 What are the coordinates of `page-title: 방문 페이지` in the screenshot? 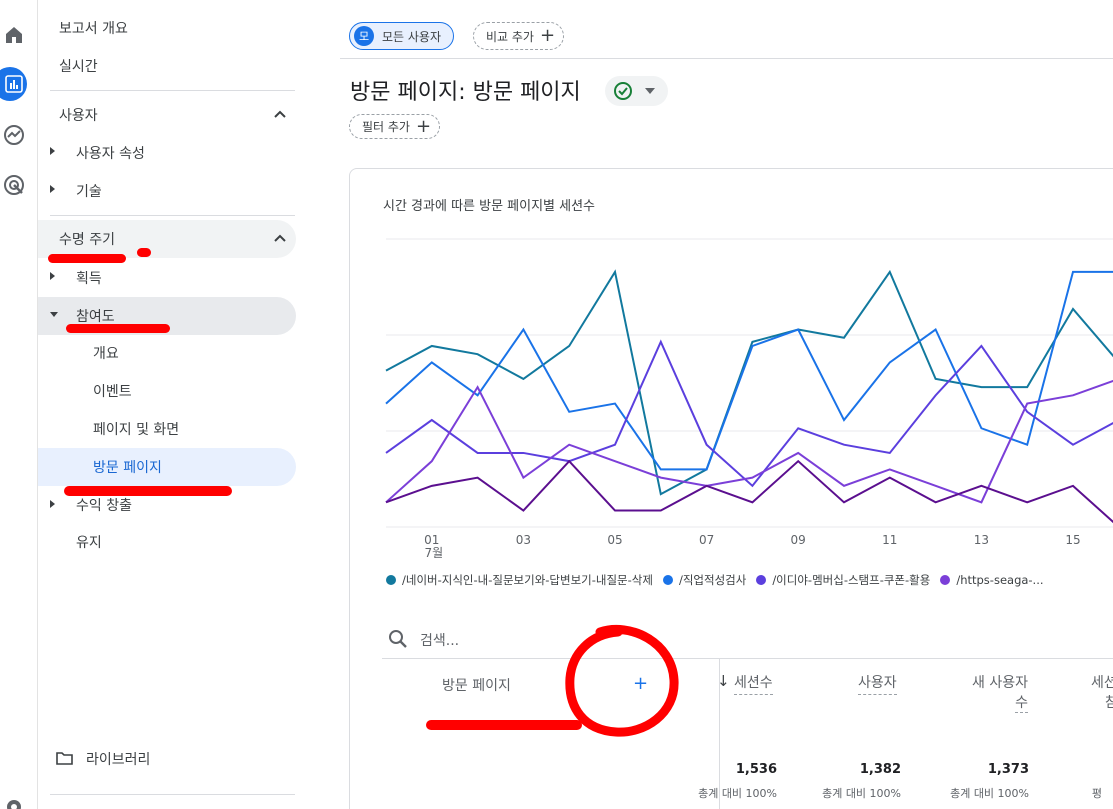 It's located at (465, 92).